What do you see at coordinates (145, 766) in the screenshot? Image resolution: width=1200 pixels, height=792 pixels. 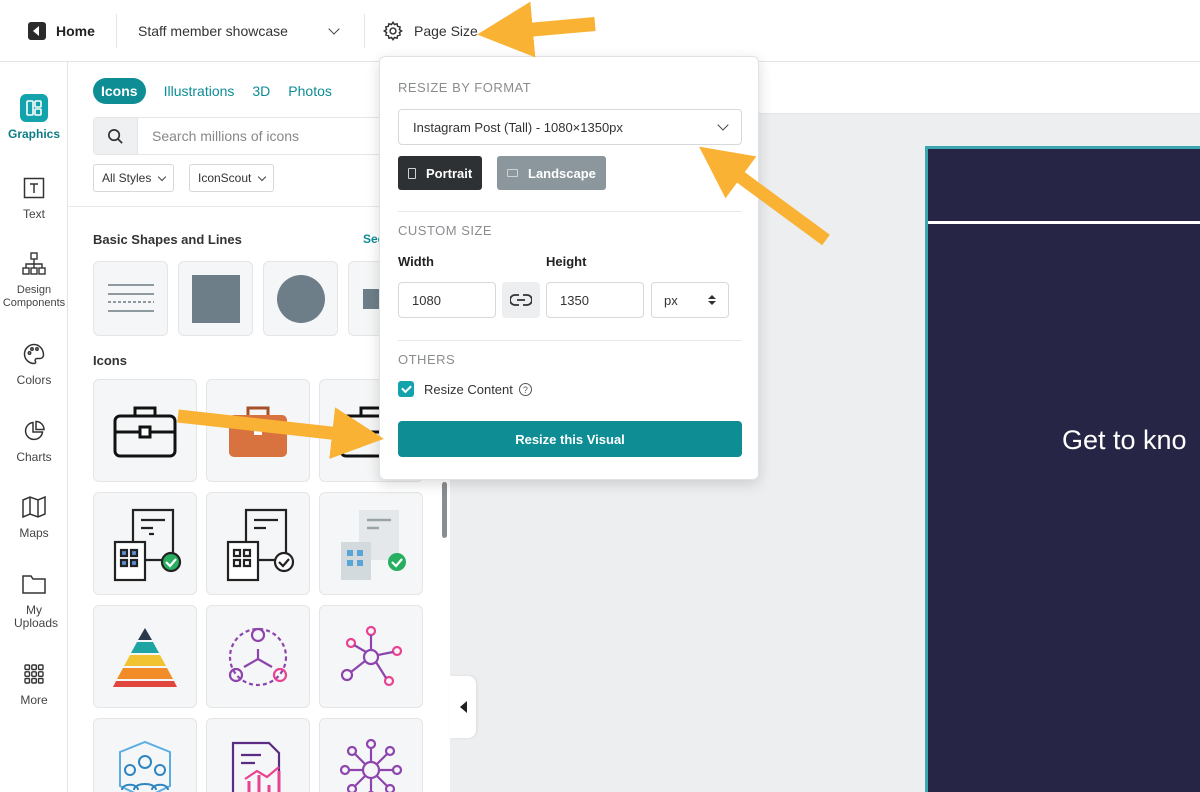 I see `group-network-icon` at bounding box center [145, 766].